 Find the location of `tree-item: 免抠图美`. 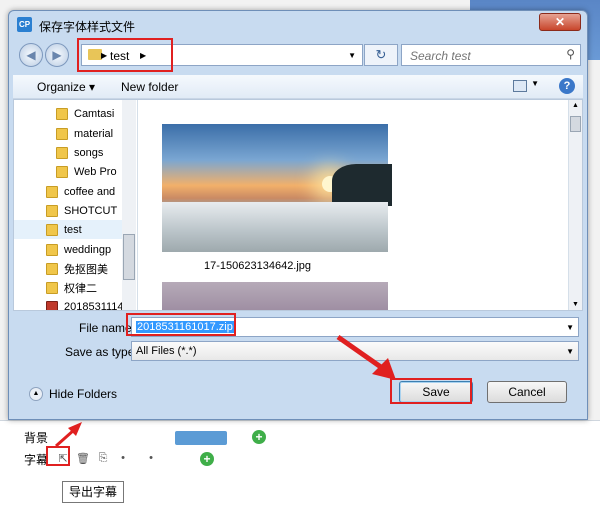

tree-item: 免抠图美 is located at coordinates (77, 268).